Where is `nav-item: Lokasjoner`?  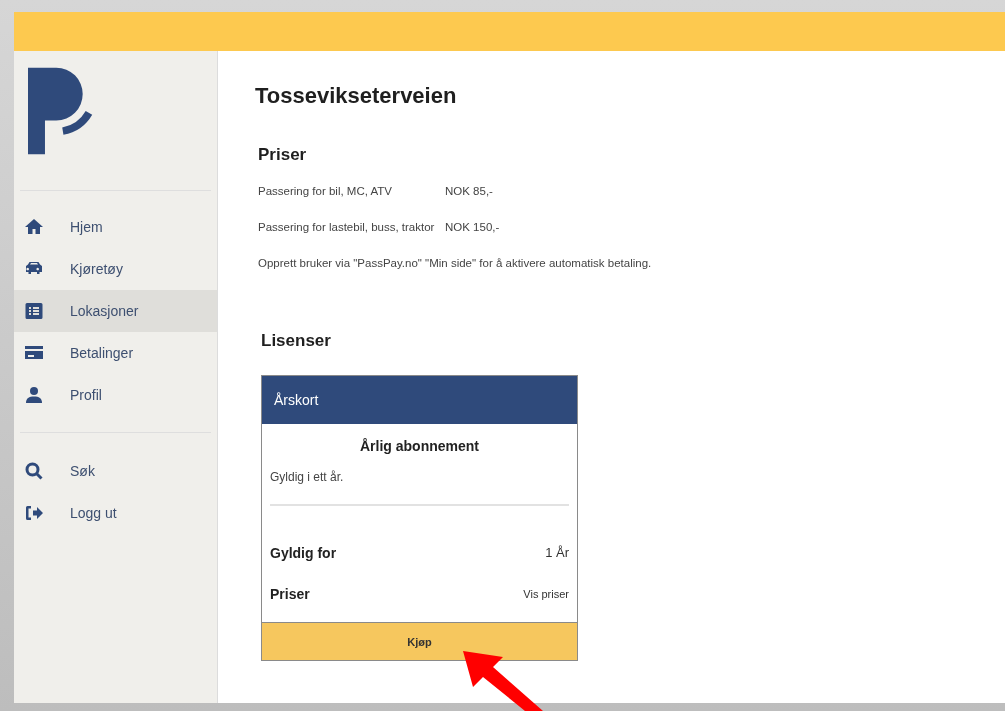
nav-item: Lokasjoner is located at coordinates (115, 311).